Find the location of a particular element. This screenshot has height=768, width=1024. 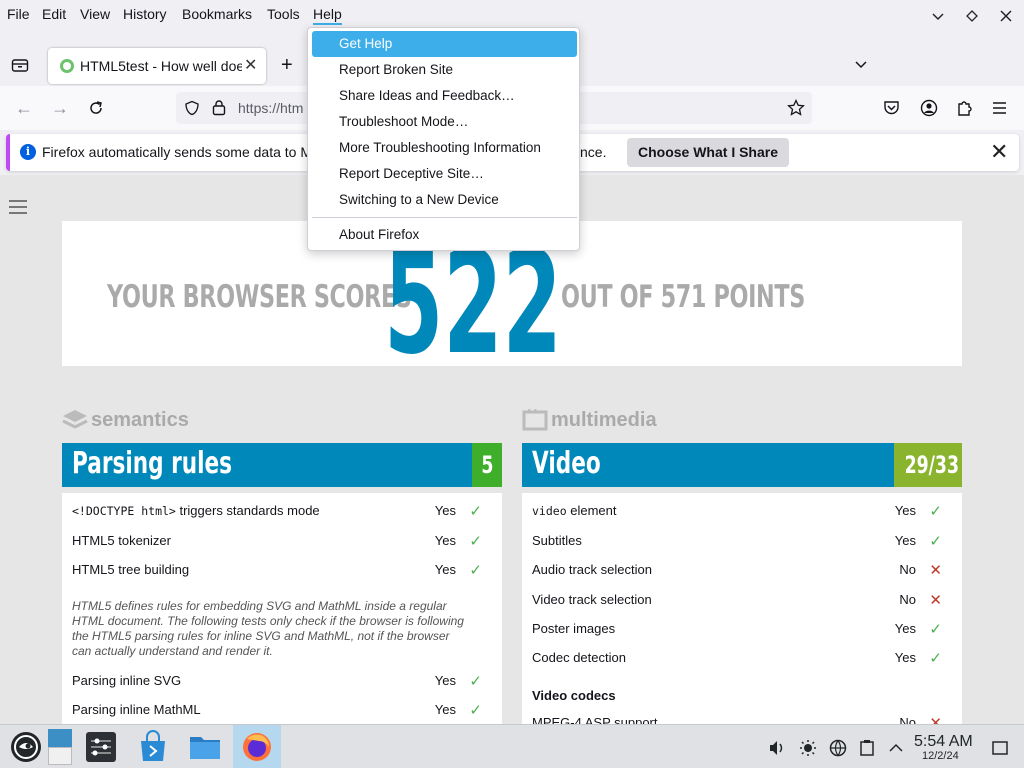

reload-icon is located at coordinates (96, 108).